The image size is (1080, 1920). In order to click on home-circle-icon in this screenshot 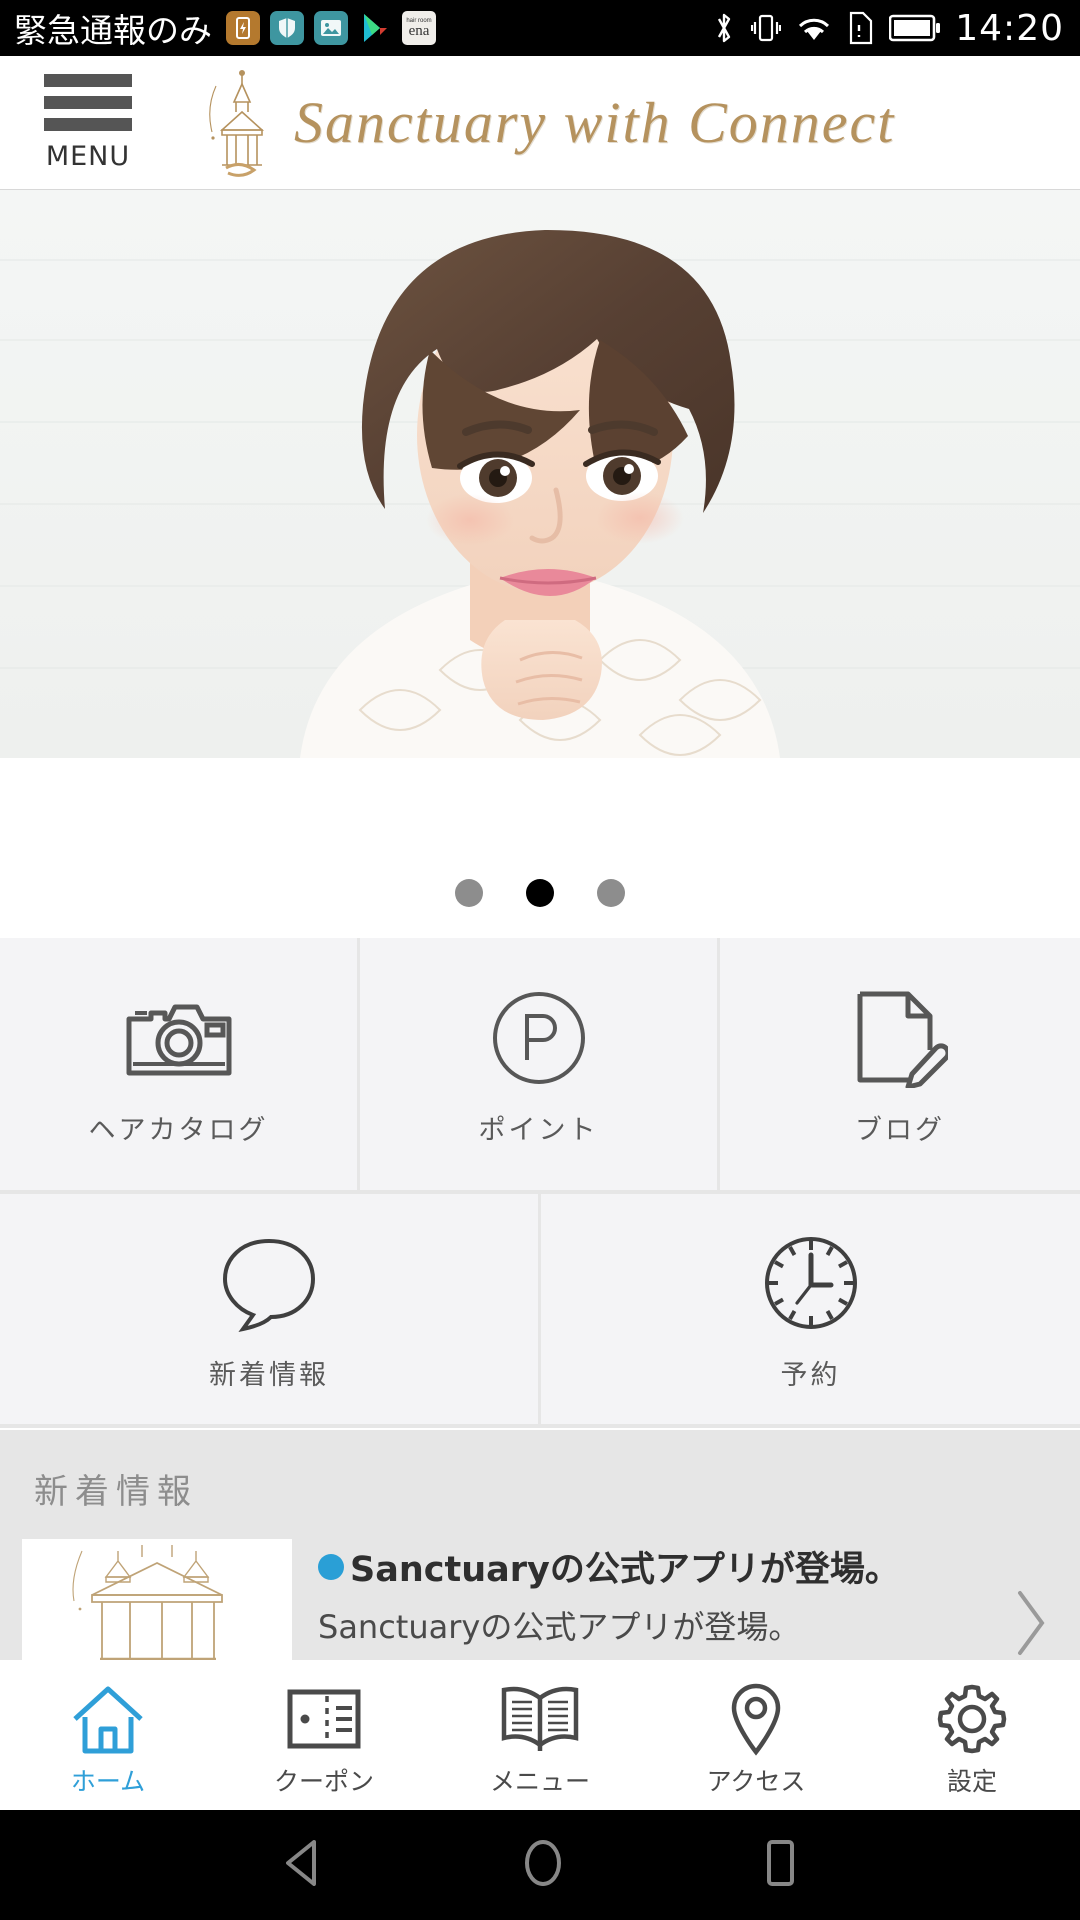, I will do `click(543, 1865)`.